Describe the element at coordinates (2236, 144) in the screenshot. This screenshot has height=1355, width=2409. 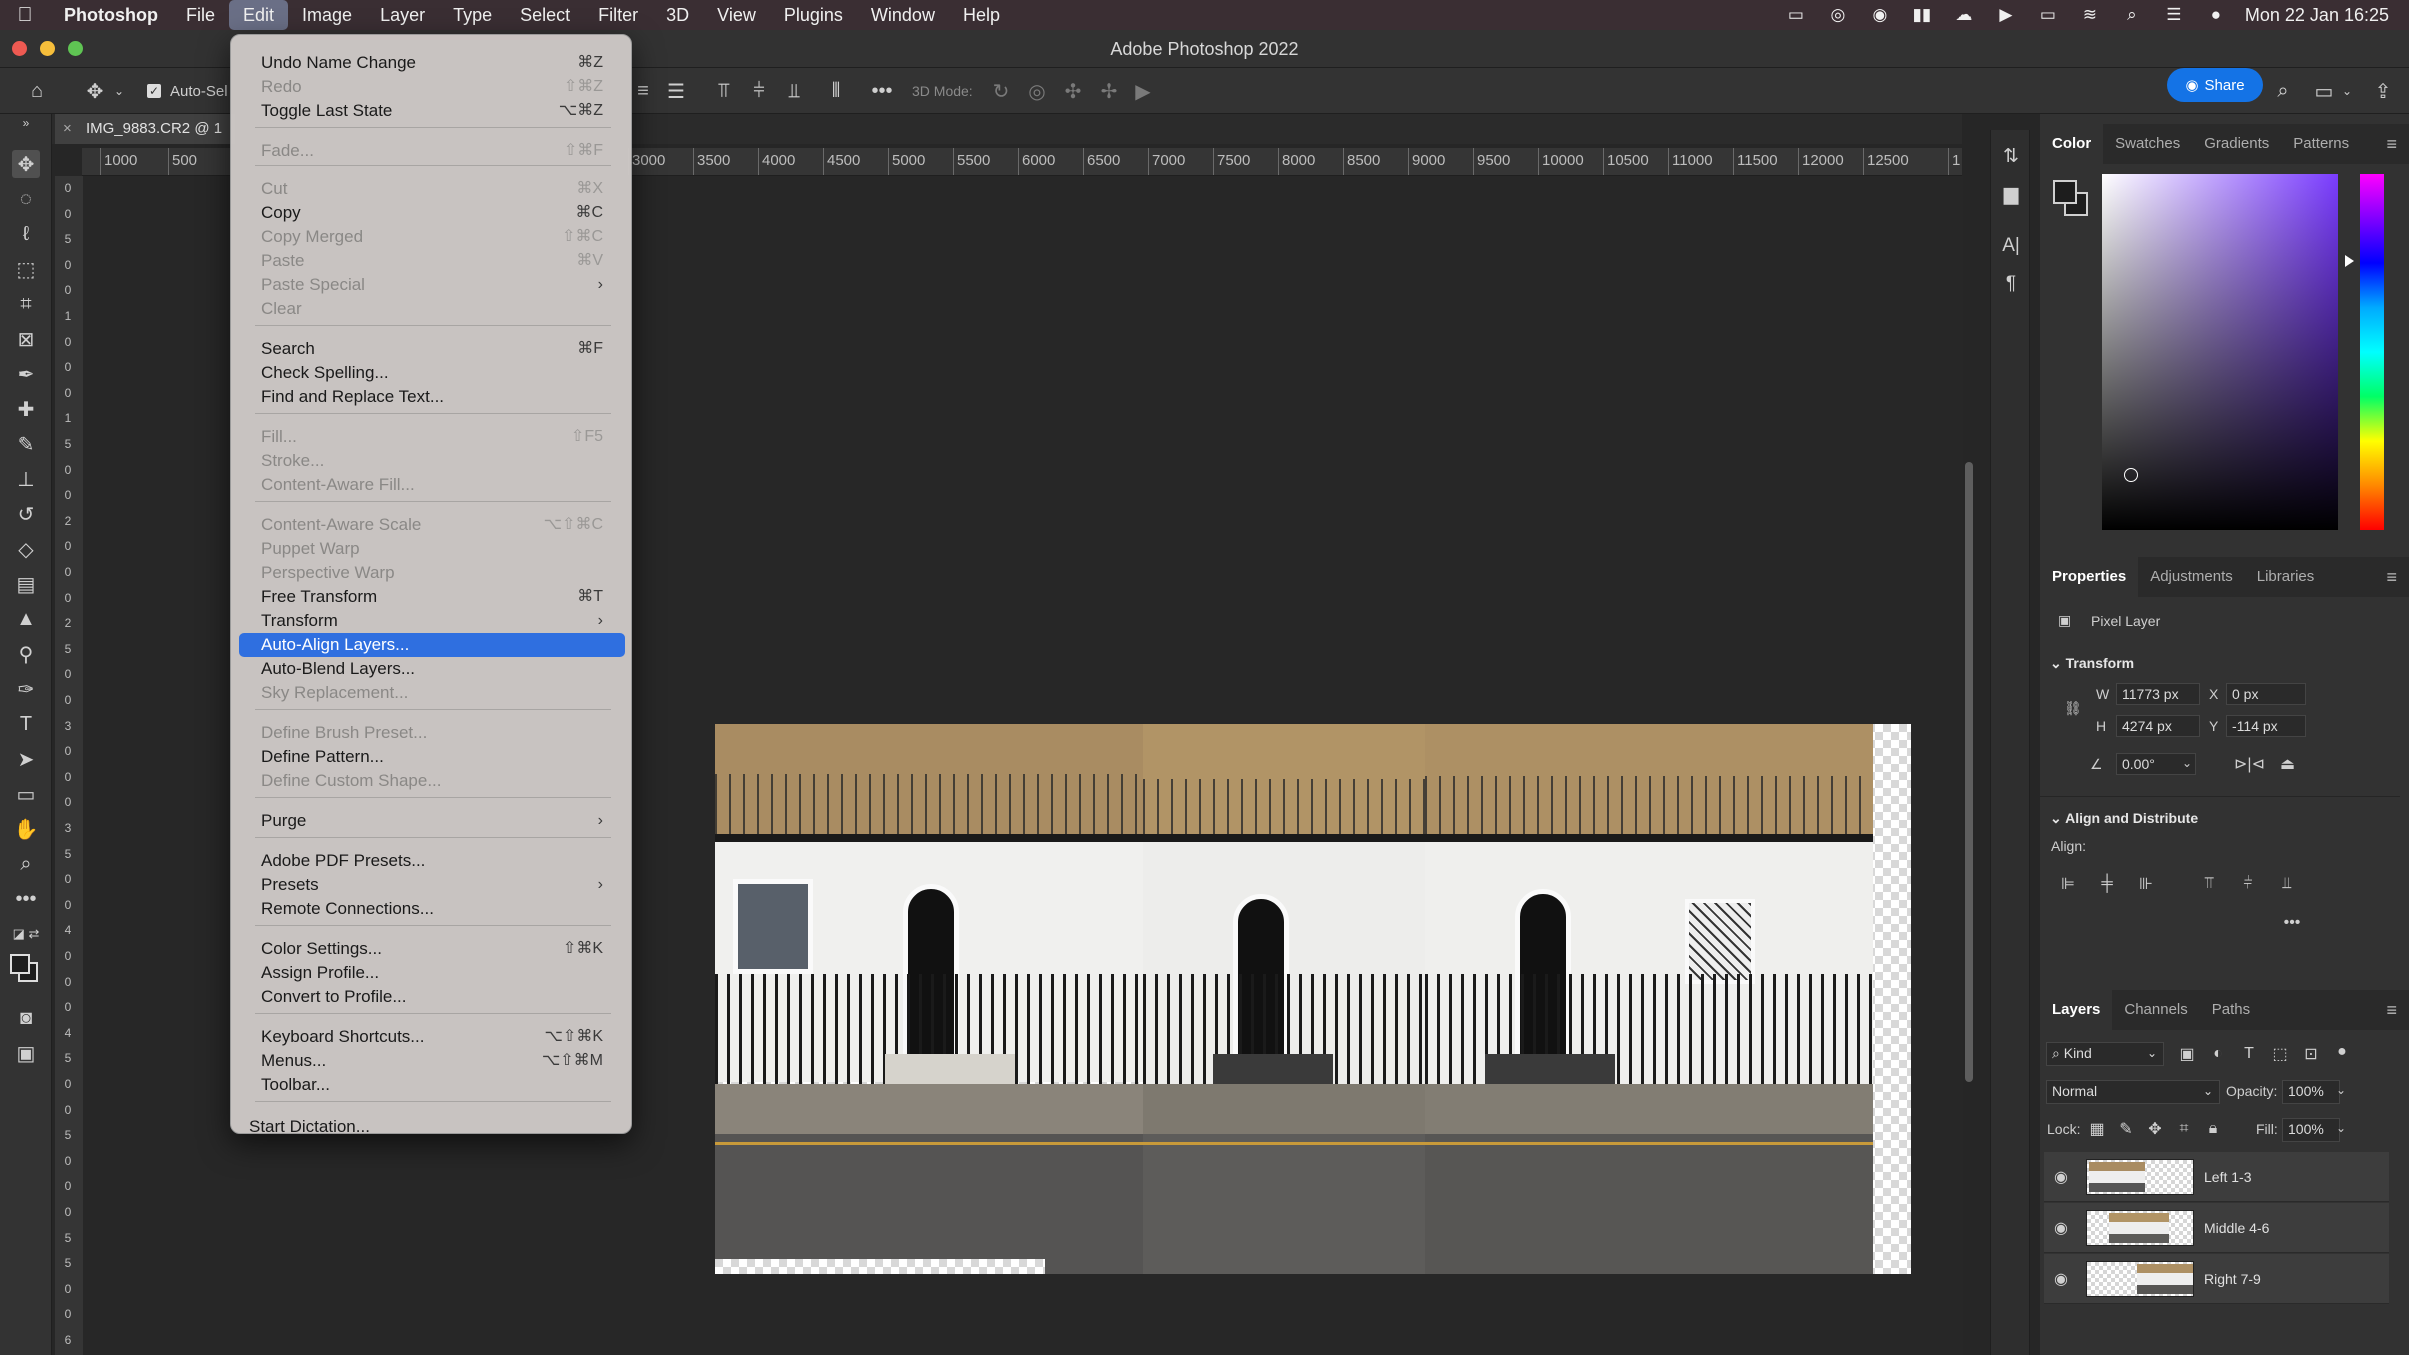
I see `tab-gradients: Gradients` at that location.